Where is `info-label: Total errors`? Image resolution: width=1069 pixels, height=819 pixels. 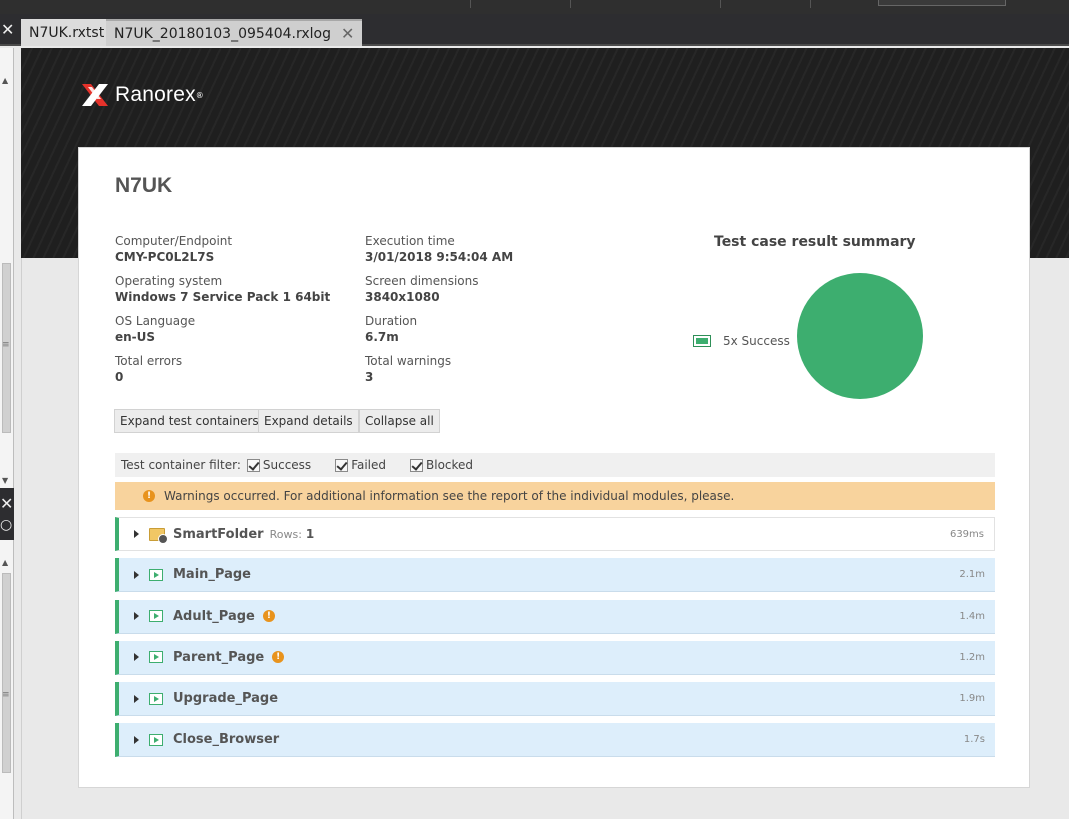
info-label: Total errors is located at coordinates (149, 361).